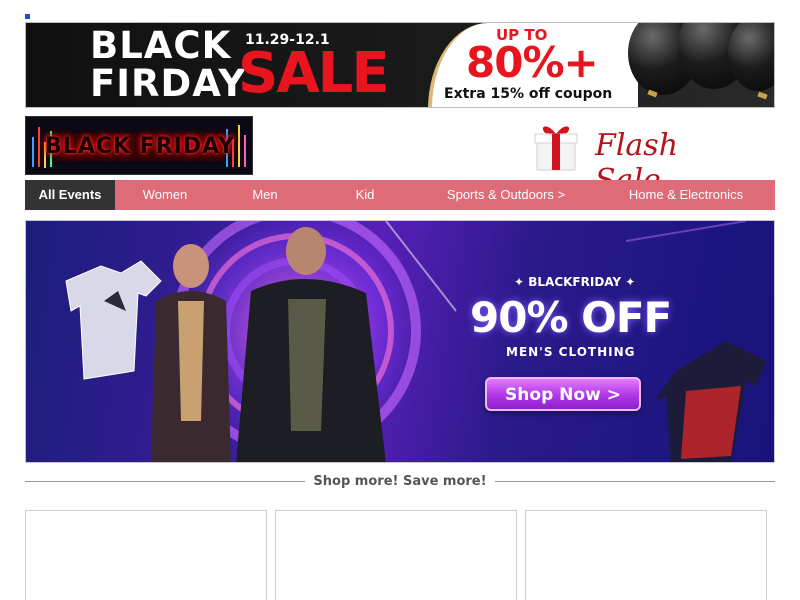 Image resolution: width=800 pixels, height=600 pixels. What do you see at coordinates (506, 195) in the screenshot?
I see `nav-item-sports-outdoors: Sports & Outdoors >` at bounding box center [506, 195].